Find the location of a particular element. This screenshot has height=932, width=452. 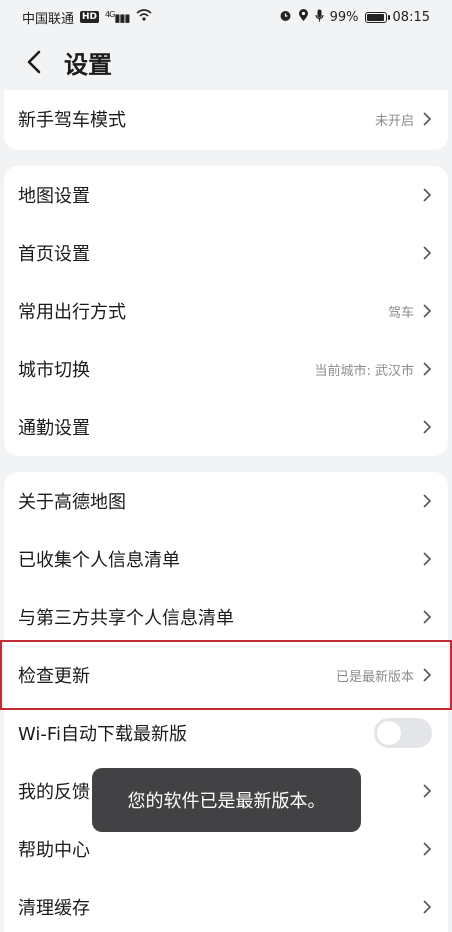

row-label: 与第三方共享个人信息清单 is located at coordinates (126, 618).